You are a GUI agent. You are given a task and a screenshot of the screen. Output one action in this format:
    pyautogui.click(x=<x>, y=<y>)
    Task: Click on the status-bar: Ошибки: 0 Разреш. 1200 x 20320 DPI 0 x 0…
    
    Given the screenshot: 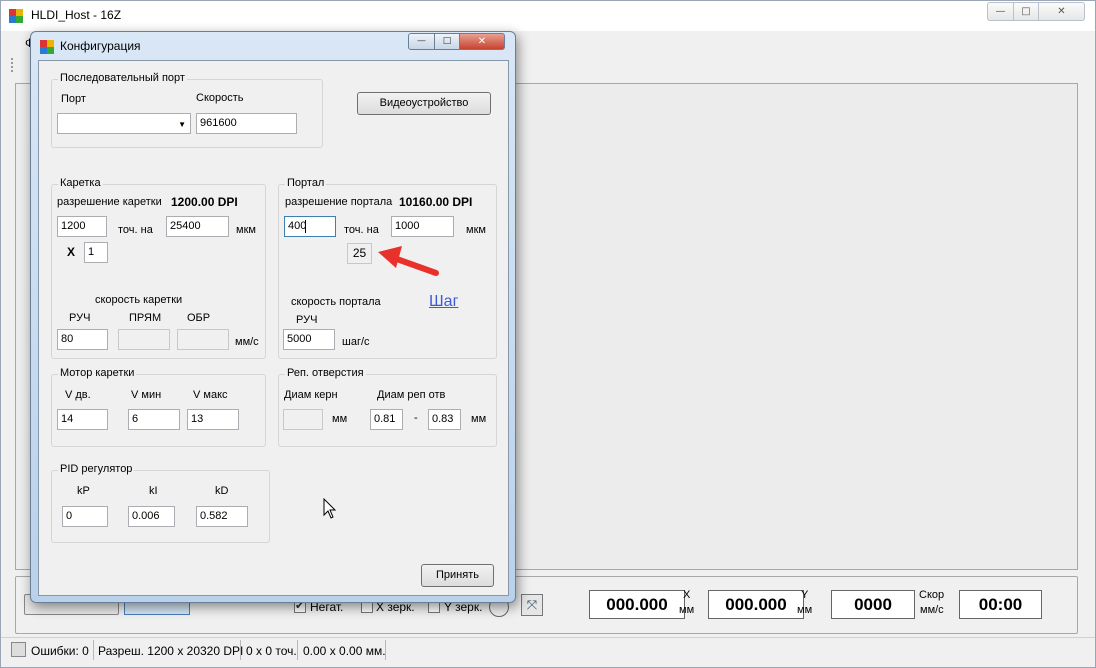 What is the action you would take?
    pyautogui.click(x=548, y=652)
    